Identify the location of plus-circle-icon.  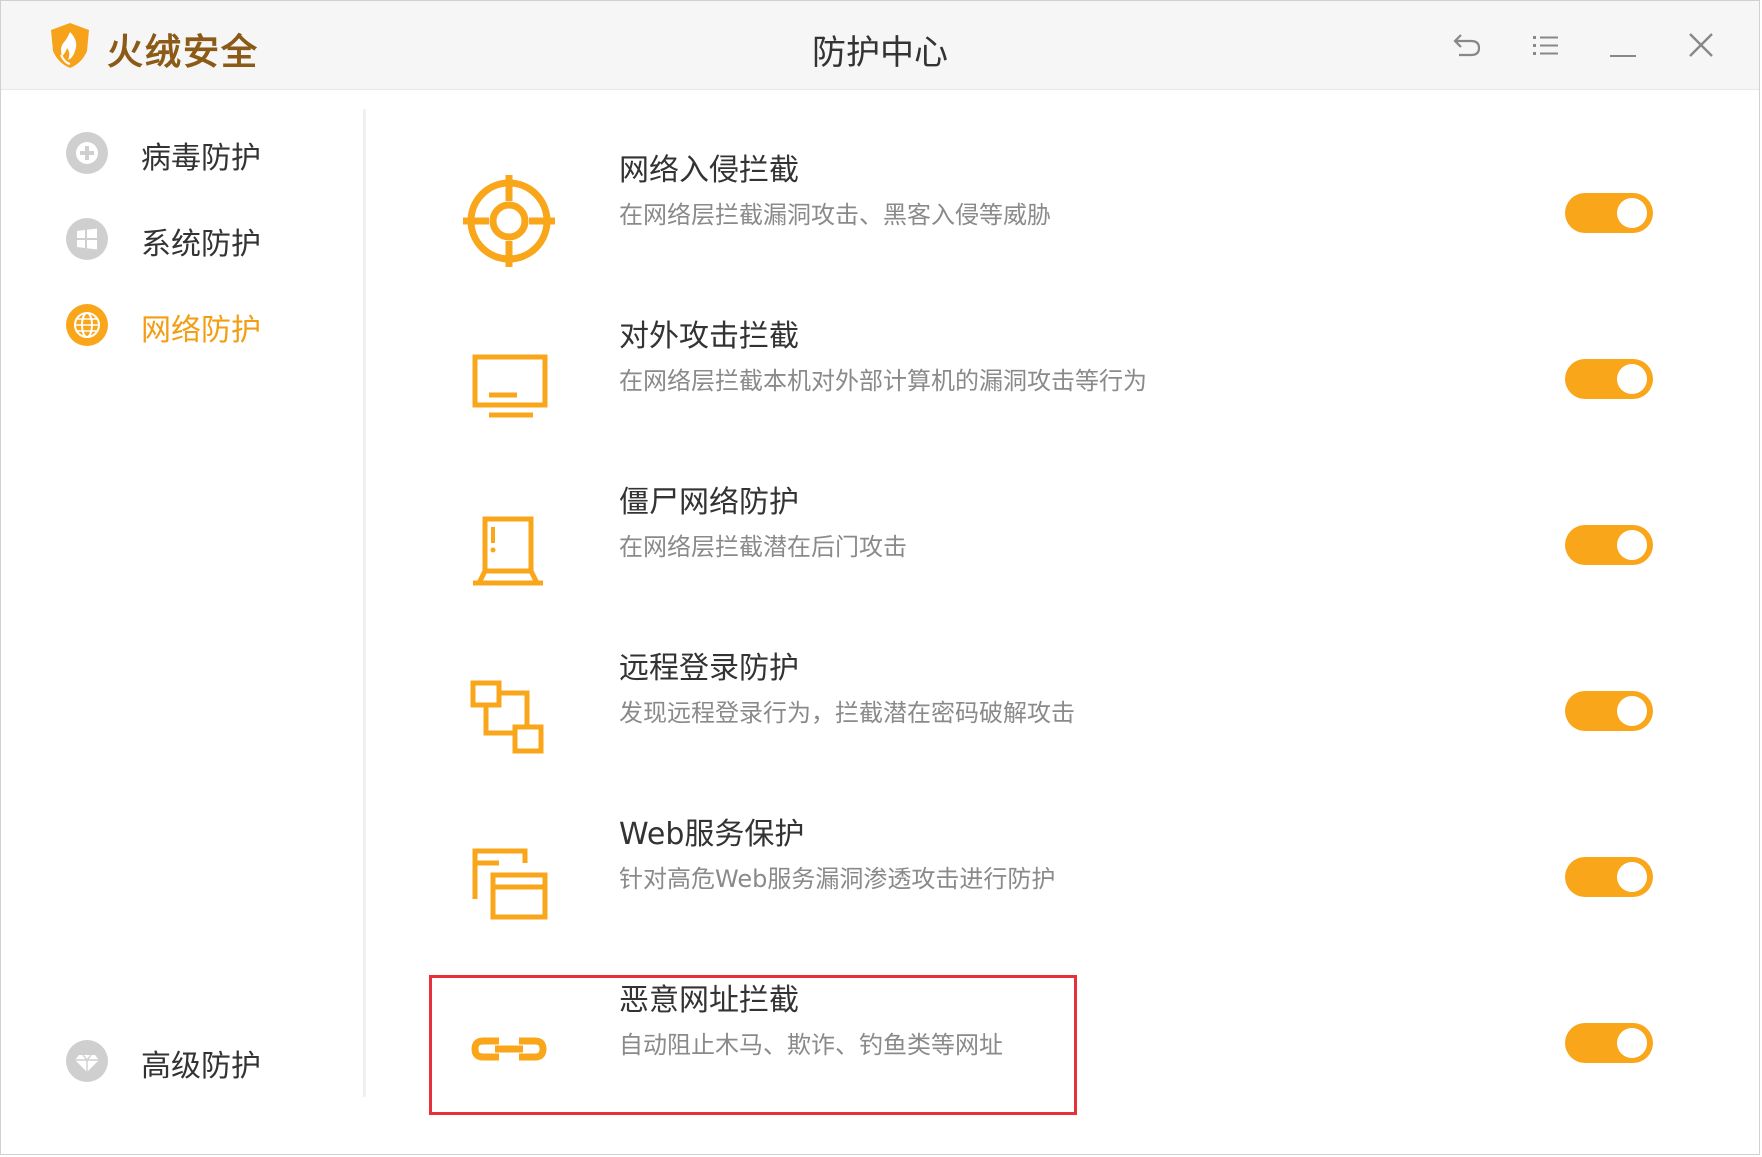
(87, 153).